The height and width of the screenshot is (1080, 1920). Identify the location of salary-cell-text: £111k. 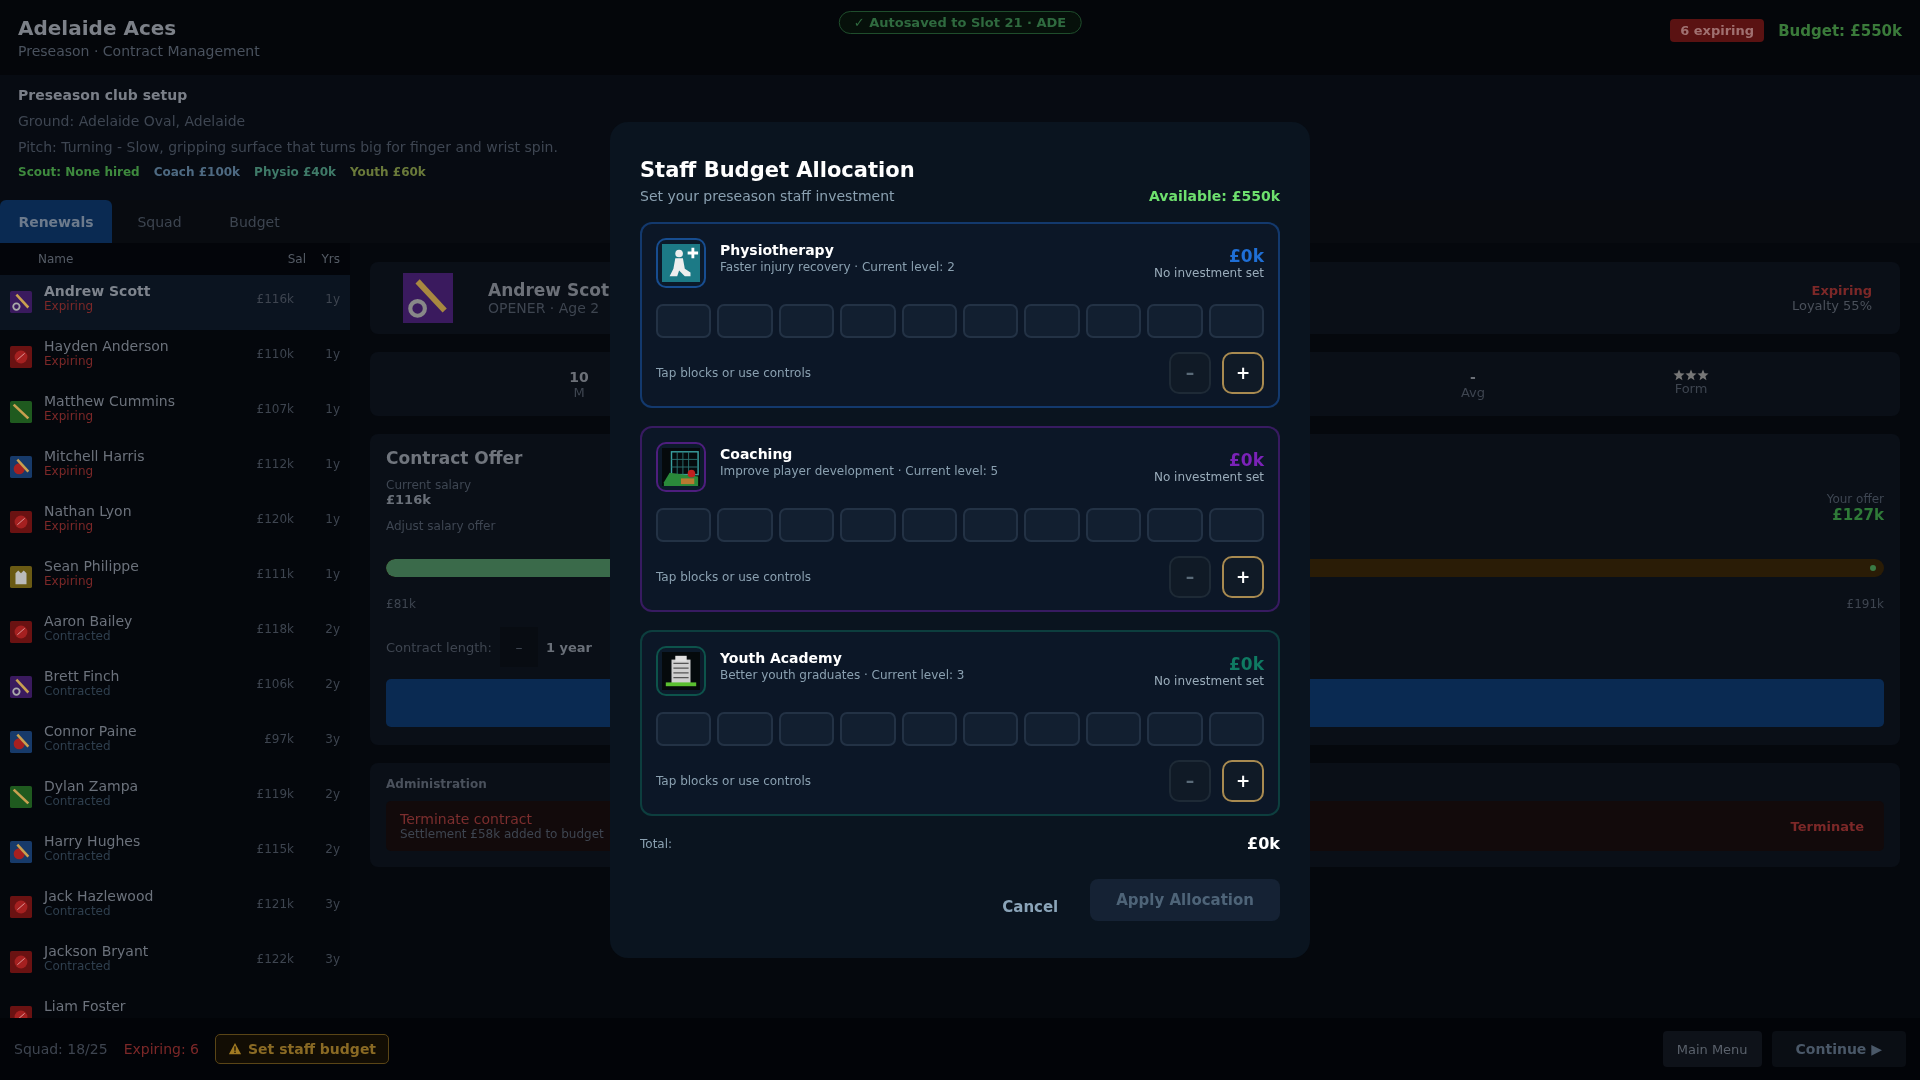
(274, 574).